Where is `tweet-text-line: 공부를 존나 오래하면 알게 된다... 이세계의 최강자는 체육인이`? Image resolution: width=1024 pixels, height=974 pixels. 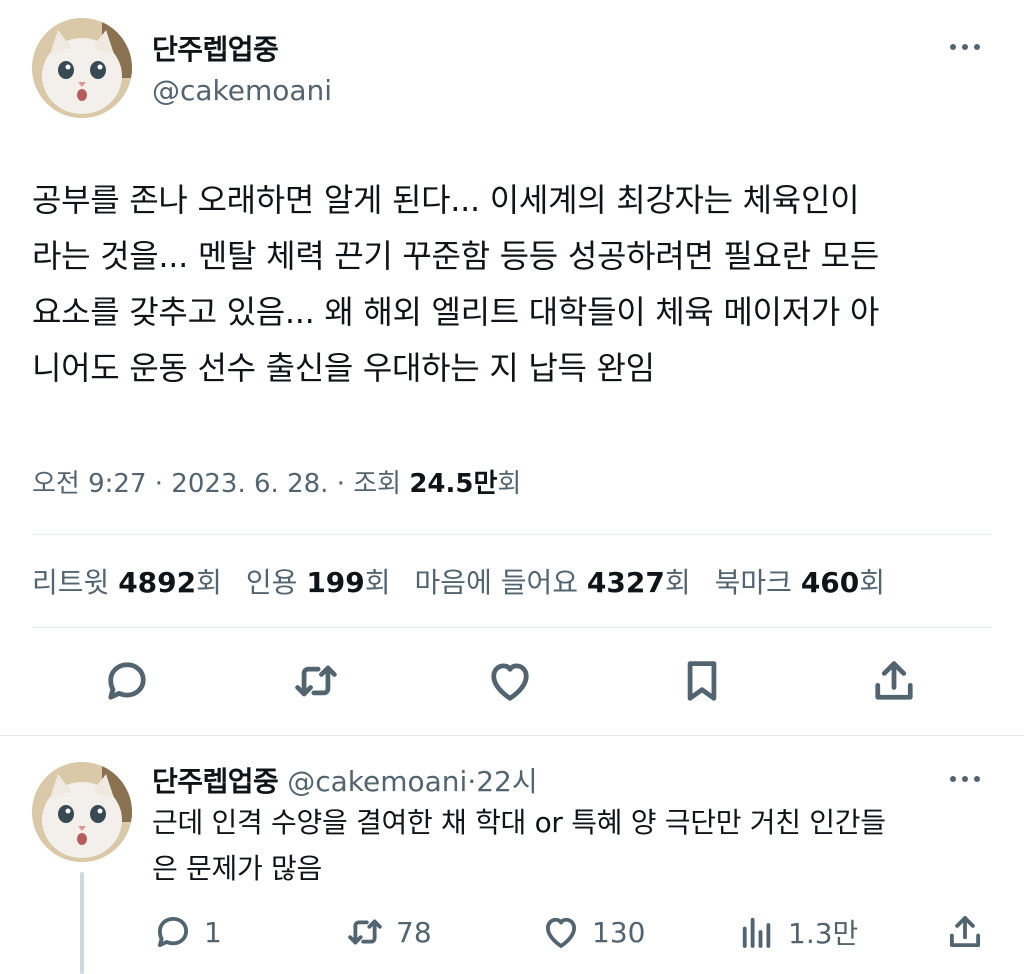 tweet-text-line: 공부를 존나 오래하면 알게 된다... 이세계의 최강자는 체육인이 is located at coordinates (446, 200).